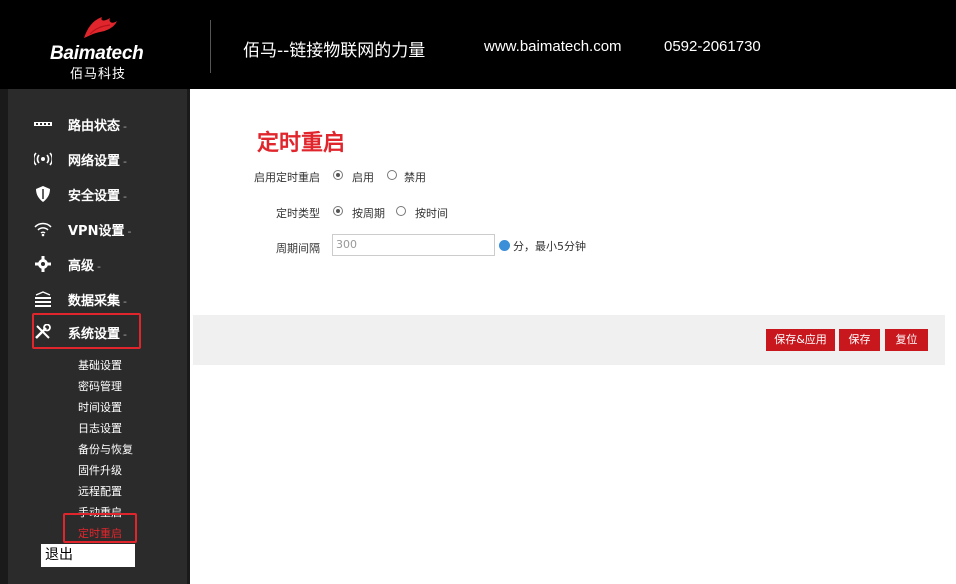 This screenshot has width=956, height=584. I want to click on submenu-remote-config: 远程配置, so click(100, 491).